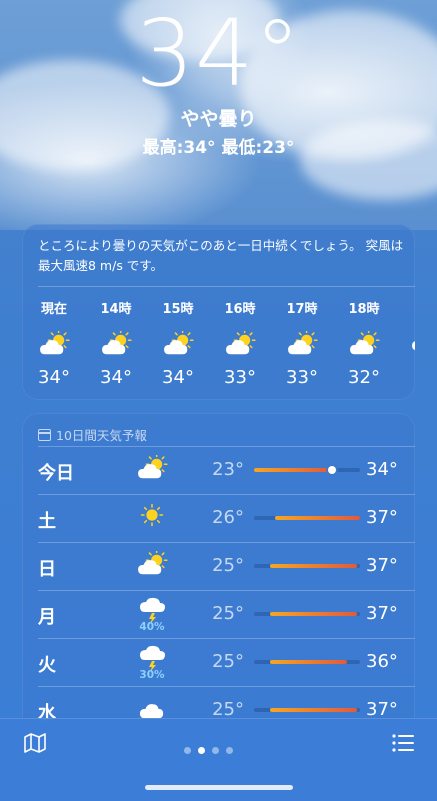  Describe the element at coordinates (364, 309) in the screenshot. I see `hour-label: 18時` at that location.